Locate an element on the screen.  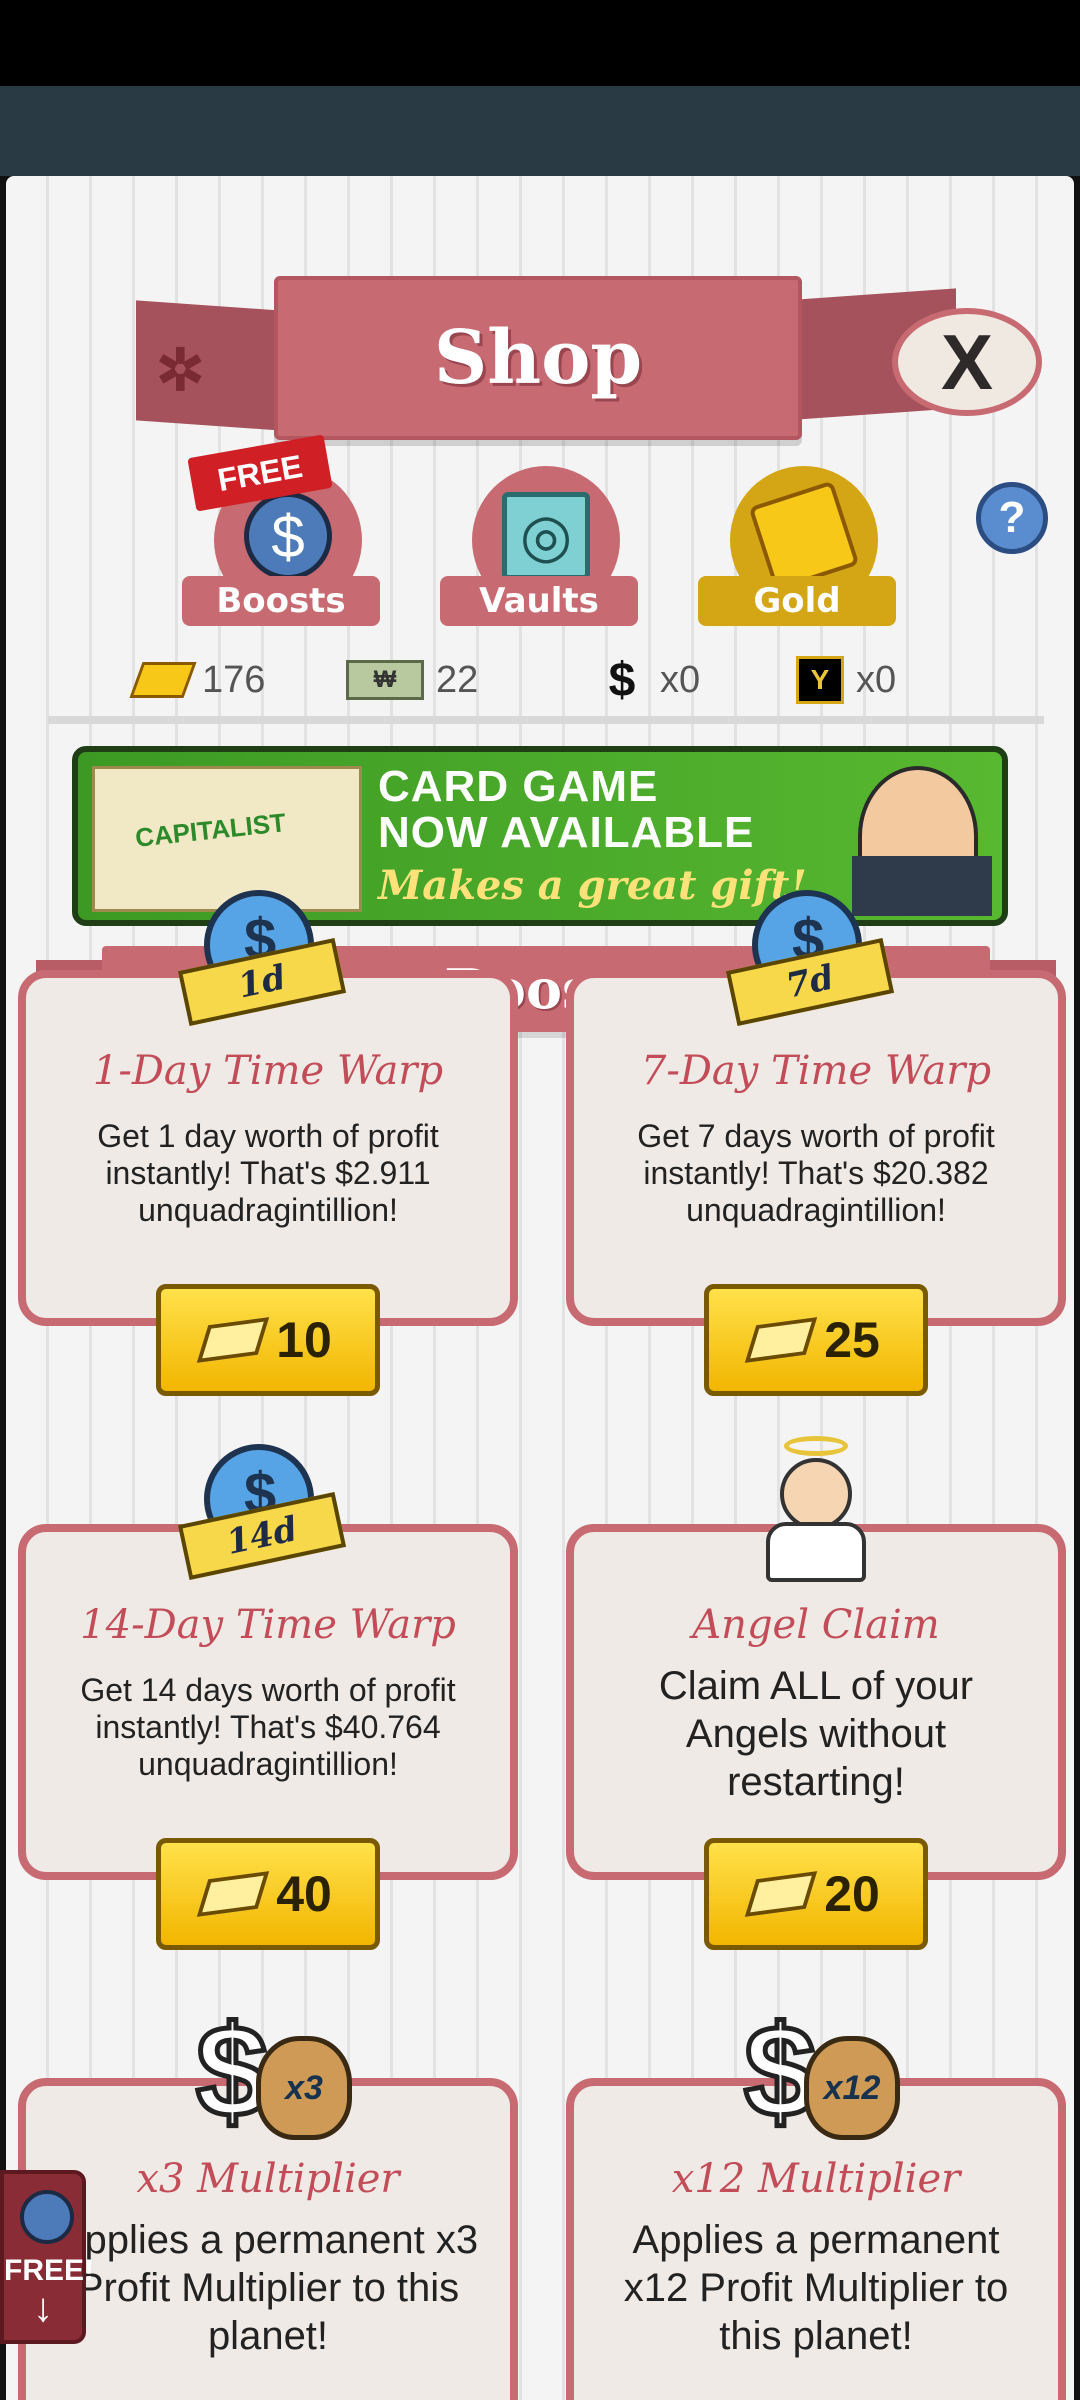
tab-label: Boosts is located at coordinates (281, 601).